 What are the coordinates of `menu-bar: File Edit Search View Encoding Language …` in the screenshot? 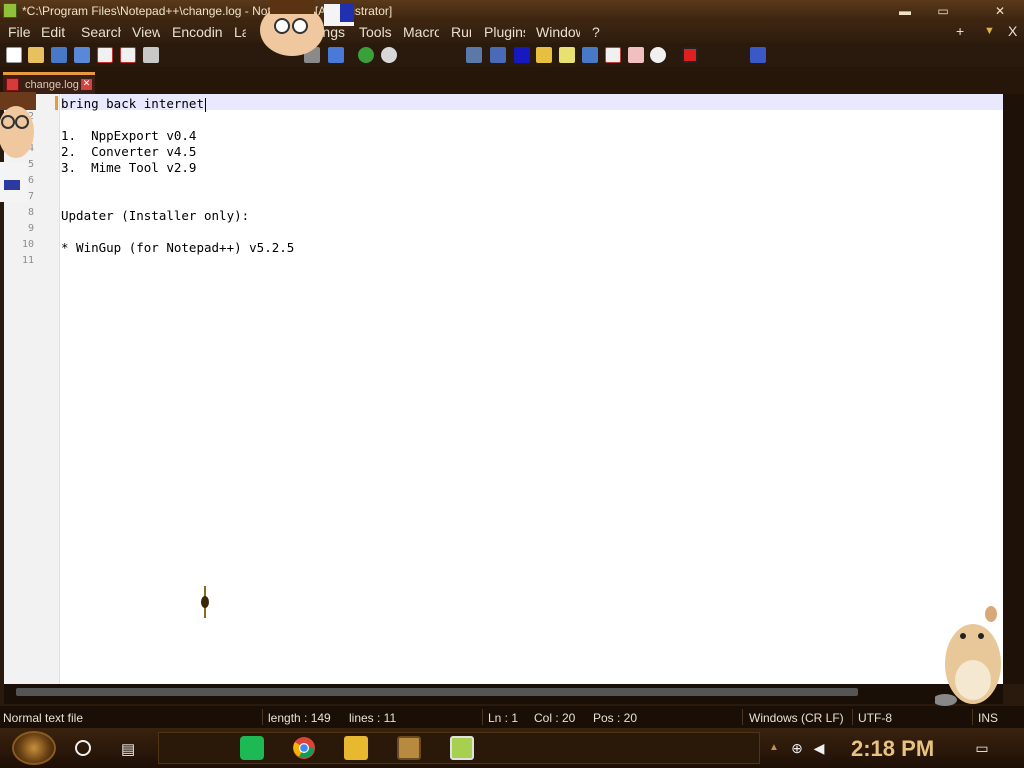 It's located at (512, 32).